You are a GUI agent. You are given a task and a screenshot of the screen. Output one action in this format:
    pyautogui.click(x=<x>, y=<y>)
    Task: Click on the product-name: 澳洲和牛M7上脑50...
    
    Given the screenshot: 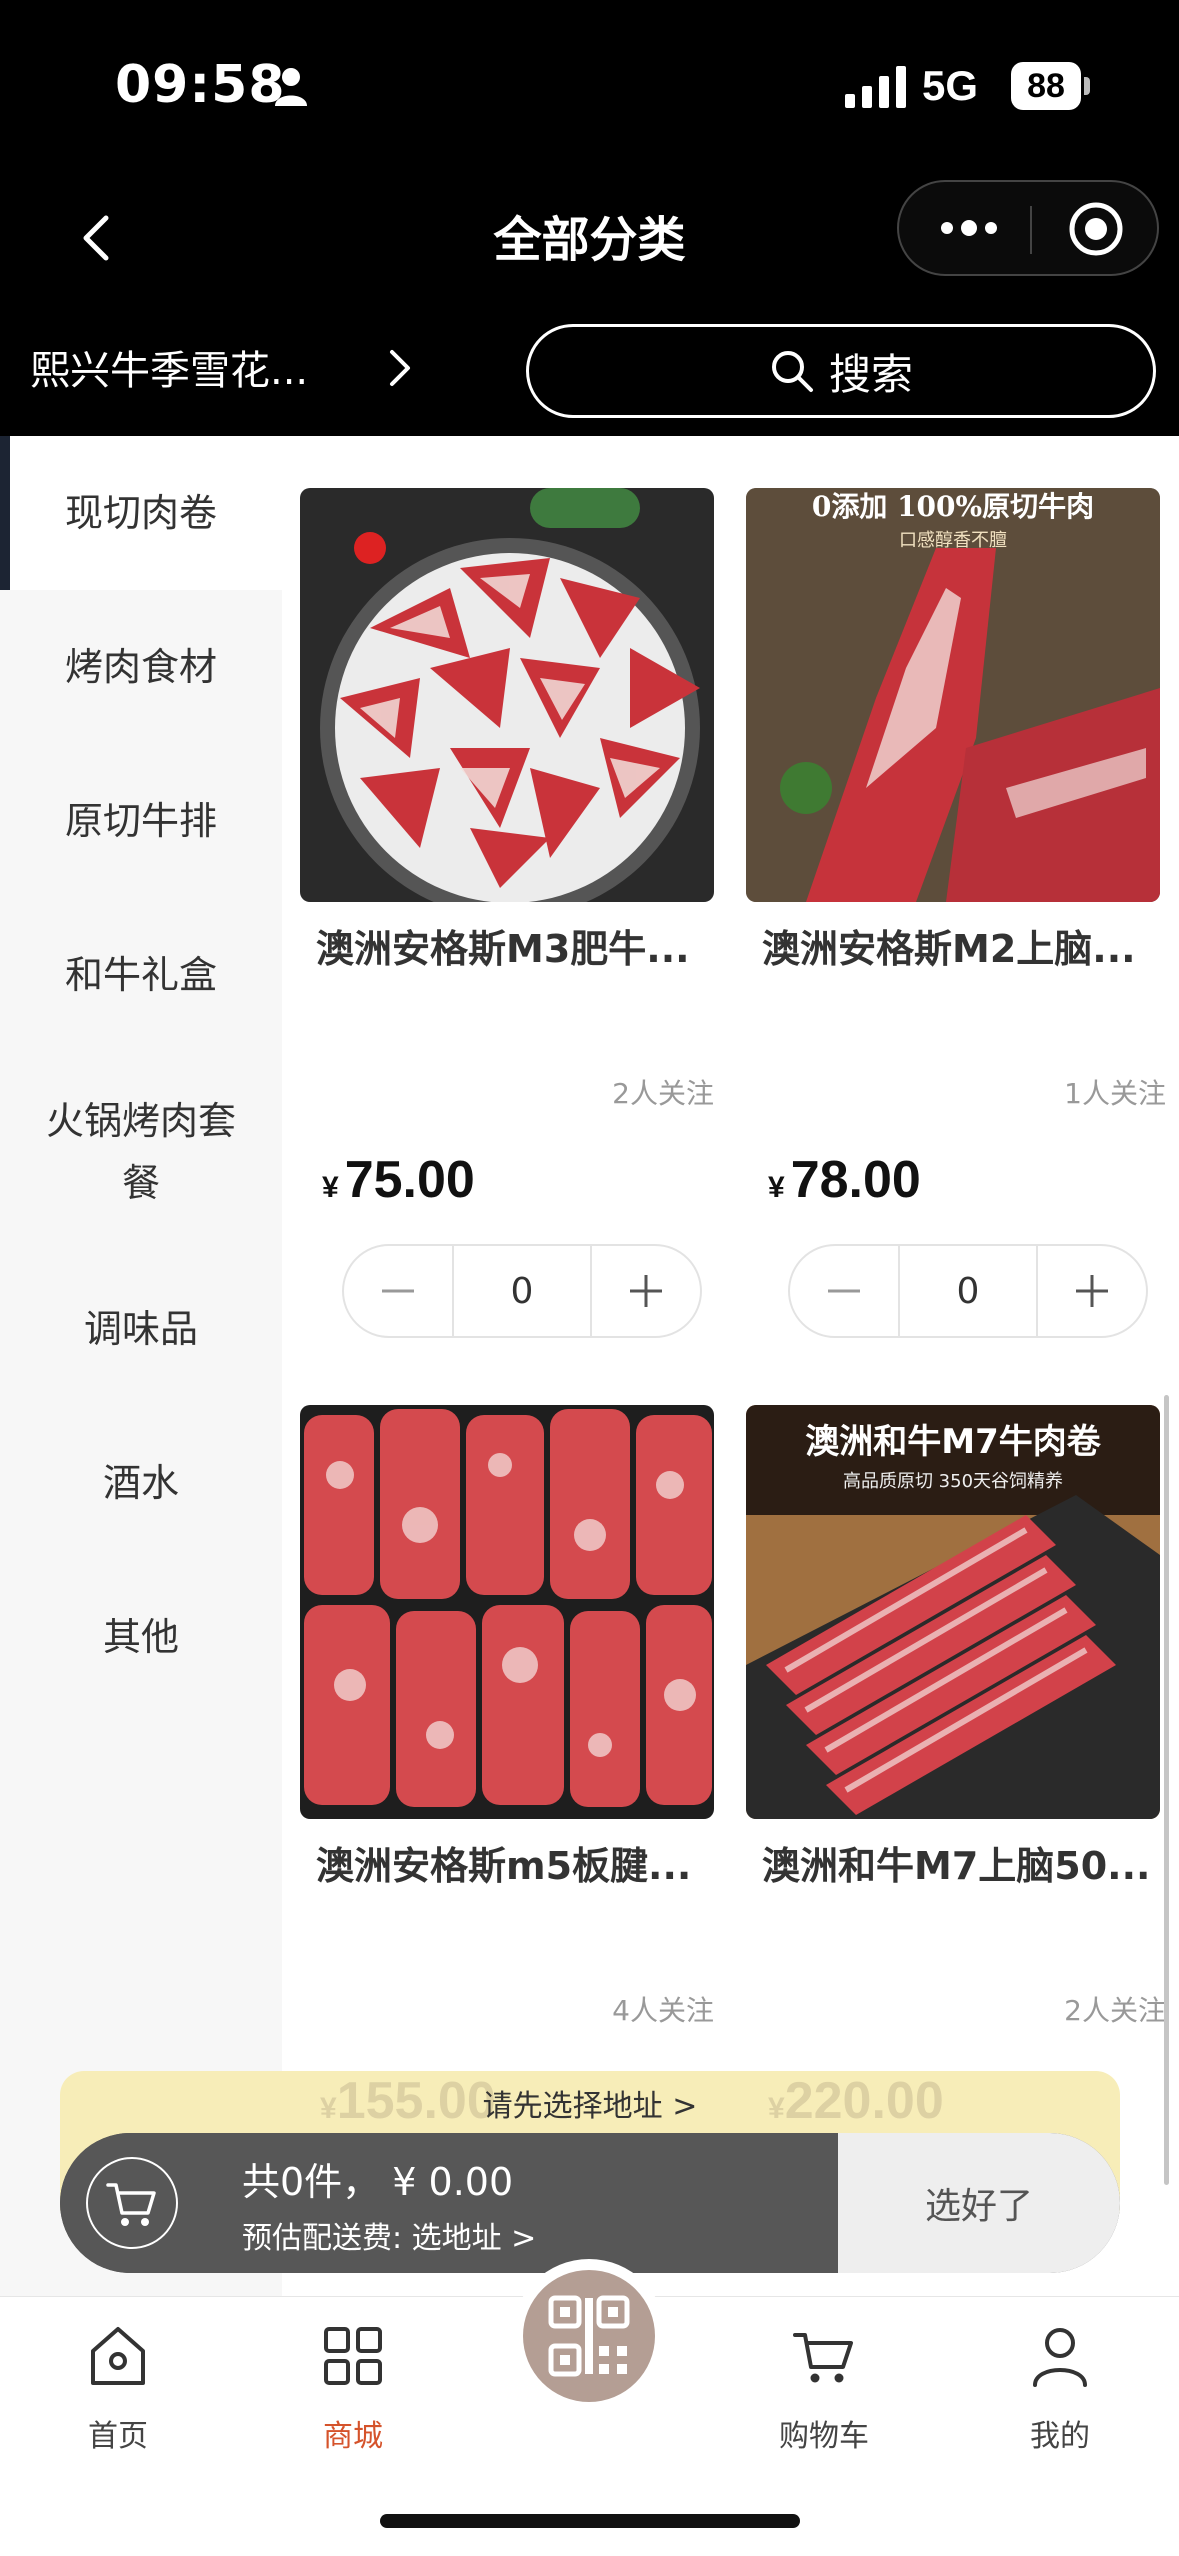 What is the action you would take?
    pyautogui.click(x=962, y=1862)
    